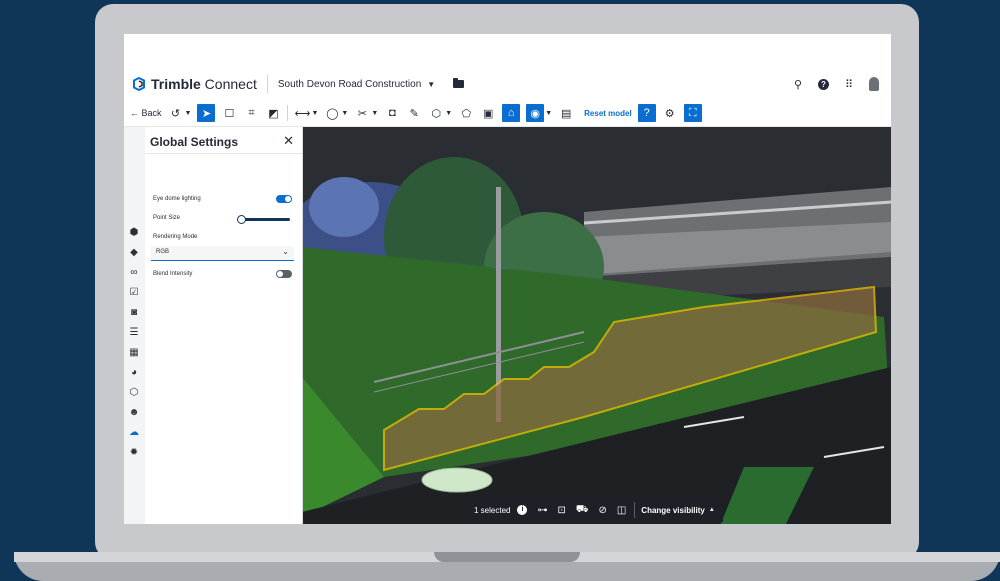 This screenshot has height=581, width=1000. What do you see at coordinates (134, 453) in the screenshot?
I see `extensions-icon: ✹` at bounding box center [134, 453].